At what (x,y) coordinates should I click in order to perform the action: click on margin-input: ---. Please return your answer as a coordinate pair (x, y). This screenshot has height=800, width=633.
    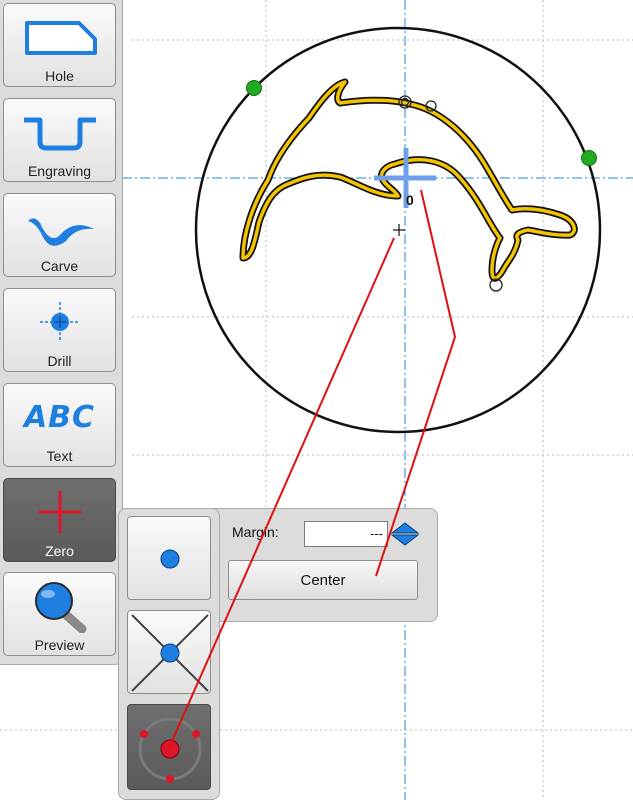
    Looking at the image, I should click on (346, 534).